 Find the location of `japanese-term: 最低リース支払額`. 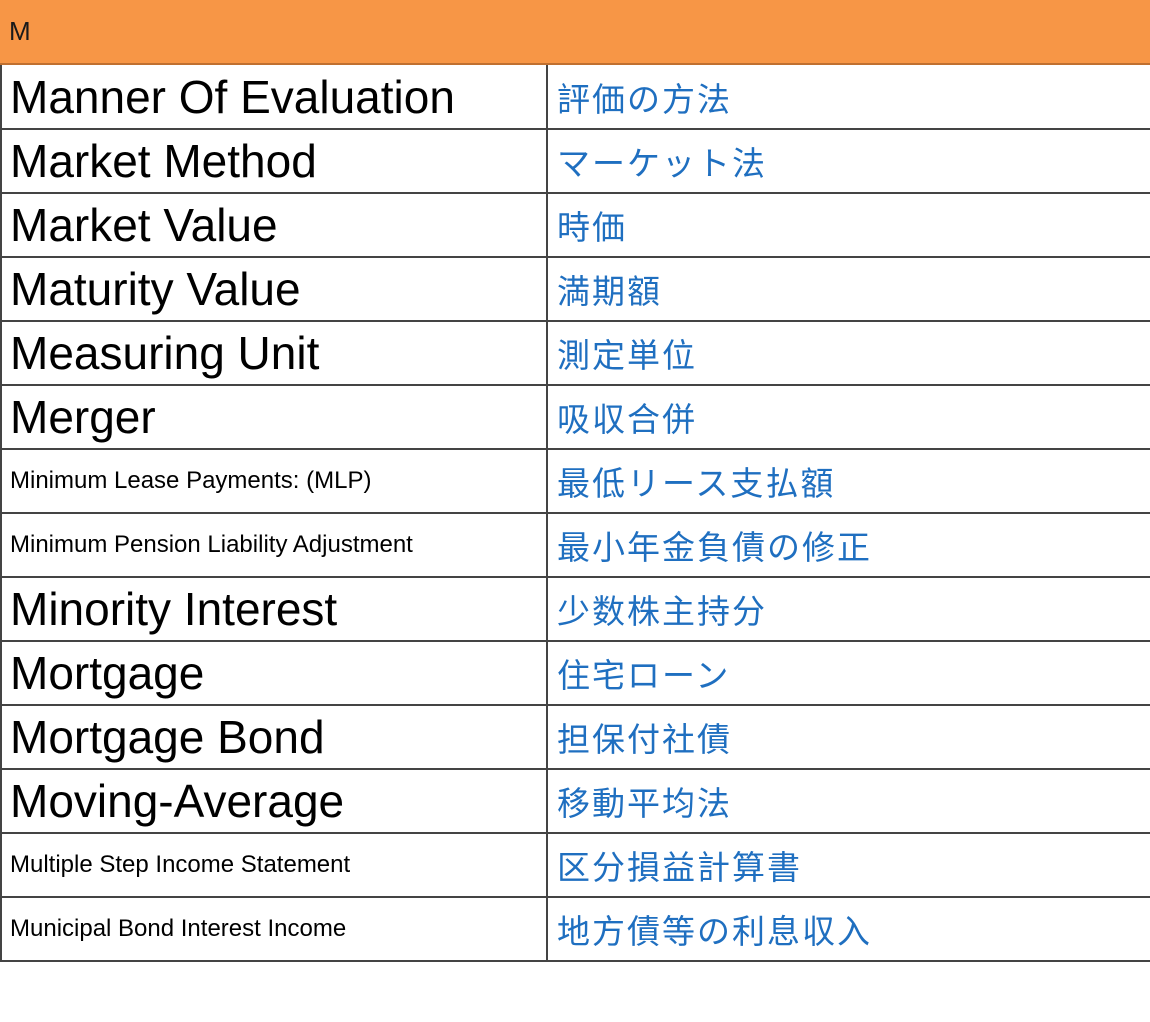

japanese-term: 最低リース支払額 is located at coordinates (848, 481).